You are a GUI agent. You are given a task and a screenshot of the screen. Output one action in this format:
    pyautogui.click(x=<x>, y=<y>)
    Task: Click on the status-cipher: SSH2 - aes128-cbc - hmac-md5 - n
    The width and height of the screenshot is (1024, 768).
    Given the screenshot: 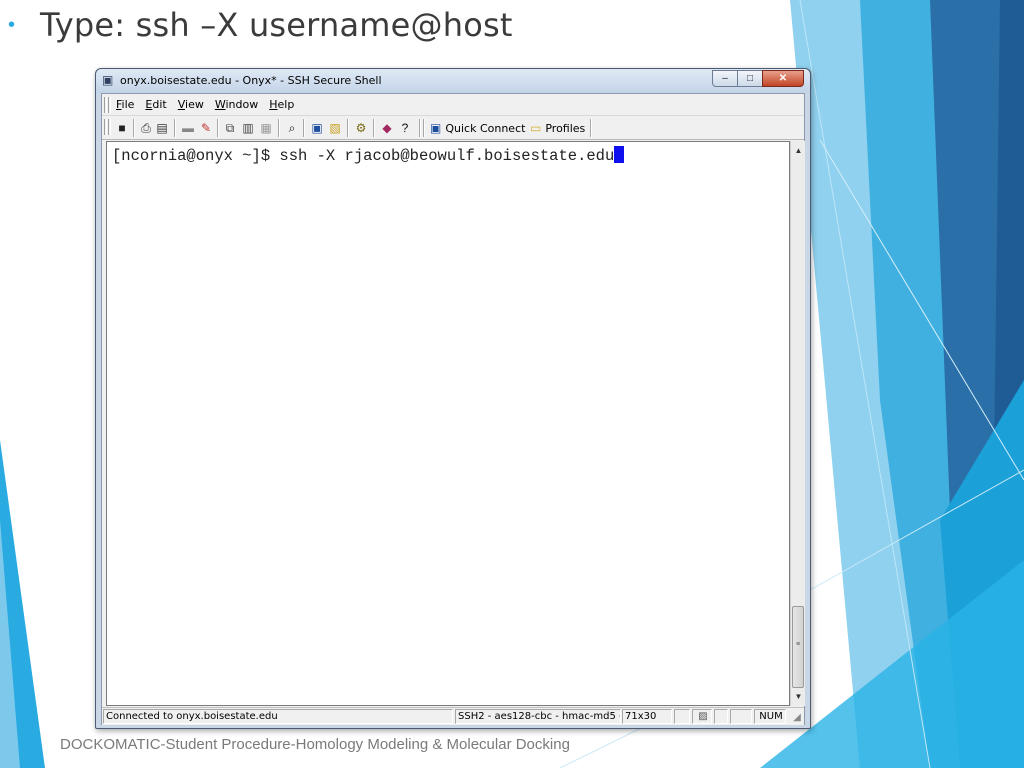 What is the action you would take?
    pyautogui.click(x=538, y=716)
    